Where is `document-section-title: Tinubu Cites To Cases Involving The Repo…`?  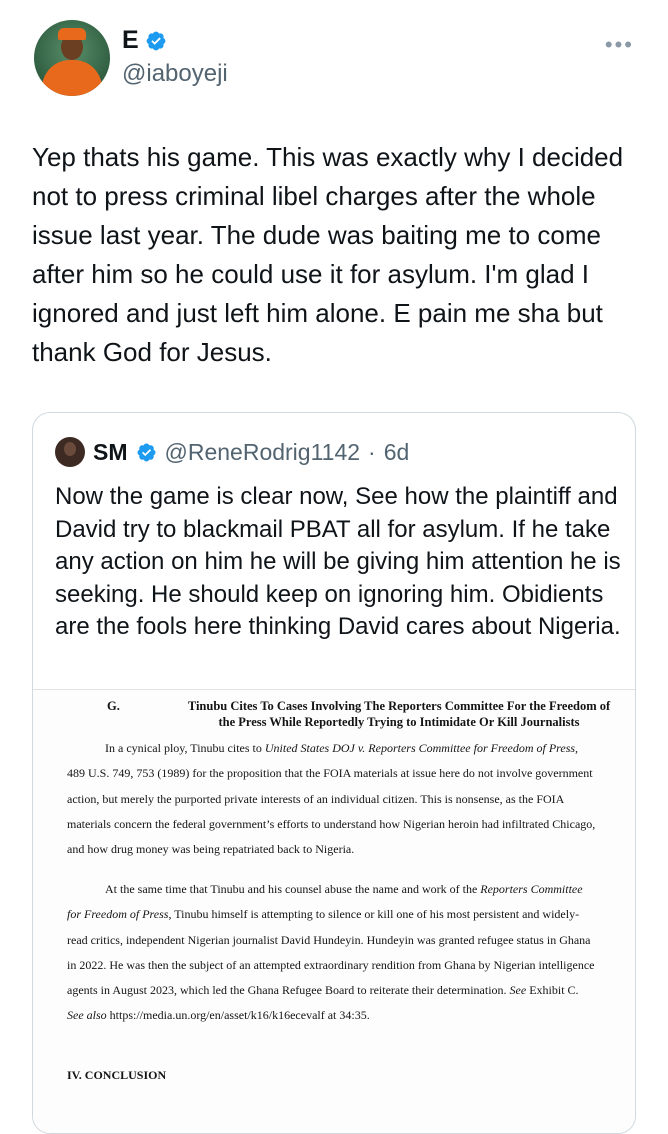
document-section-title: Tinubu Cites To Cases Involving The Repo… is located at coordinates (399, 714).